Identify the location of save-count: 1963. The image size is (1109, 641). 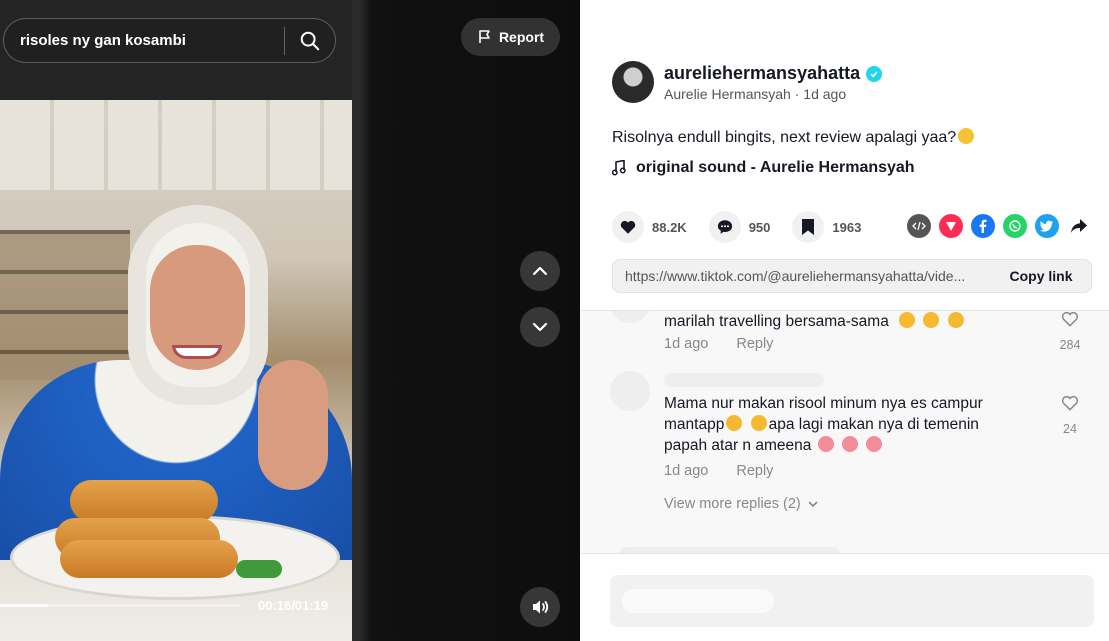
(847, 227).